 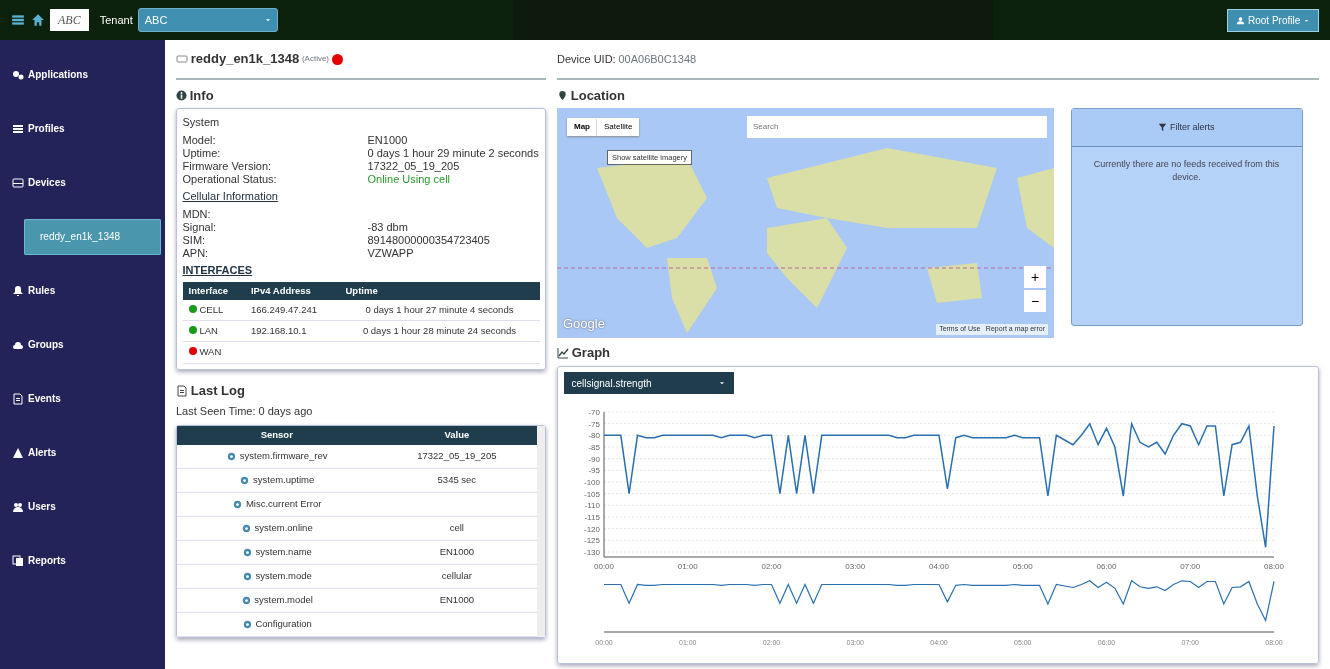 I want to click on column-header: Interface, so click(x=213, y=290).